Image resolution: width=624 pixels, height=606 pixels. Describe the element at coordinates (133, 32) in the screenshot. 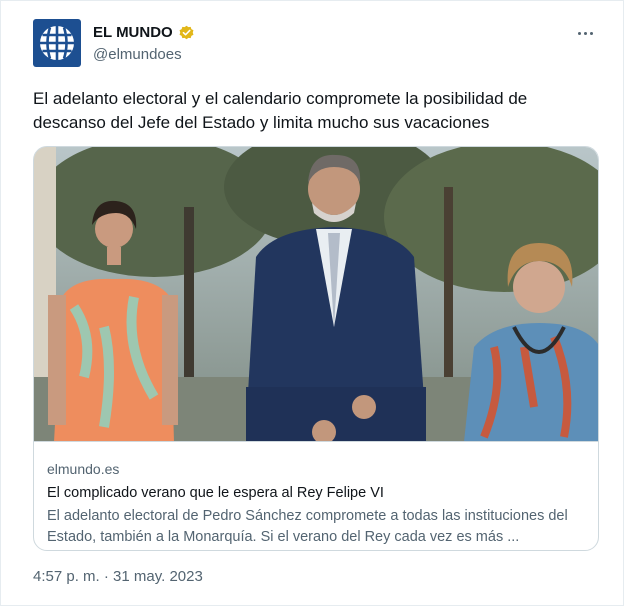

I see `author-display-name: EL MUNDO` at that location.